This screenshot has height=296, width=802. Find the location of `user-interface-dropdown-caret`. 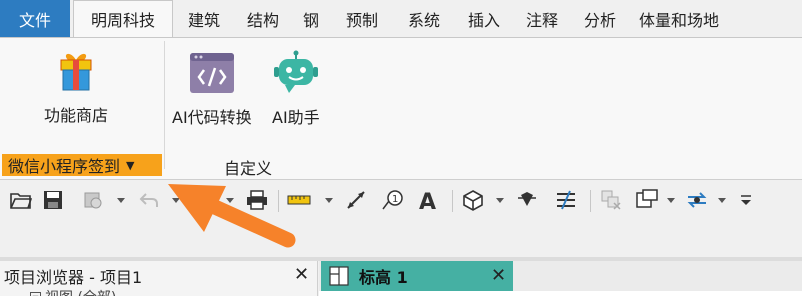

user-interface-dropdown-caret is located at coordinates (722, 200).